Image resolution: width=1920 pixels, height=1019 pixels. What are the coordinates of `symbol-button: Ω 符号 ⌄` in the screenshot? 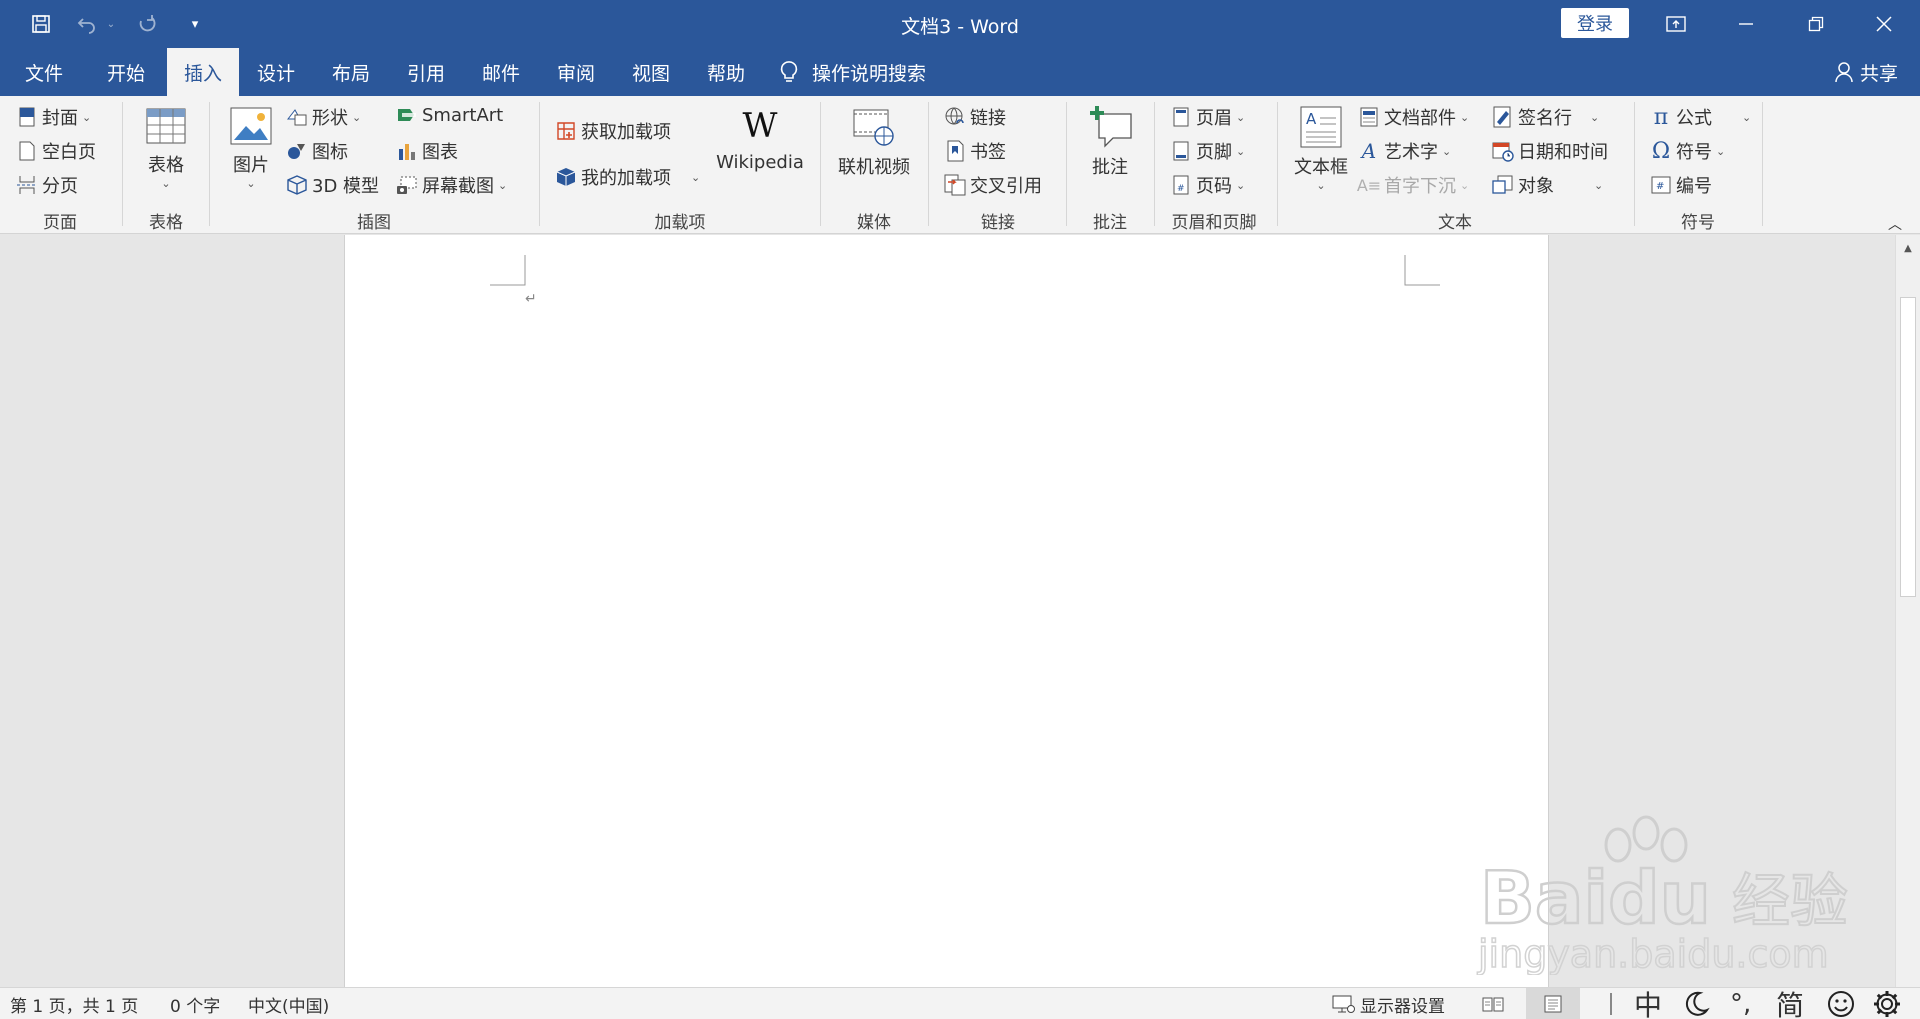 It's located at (1687, 151).